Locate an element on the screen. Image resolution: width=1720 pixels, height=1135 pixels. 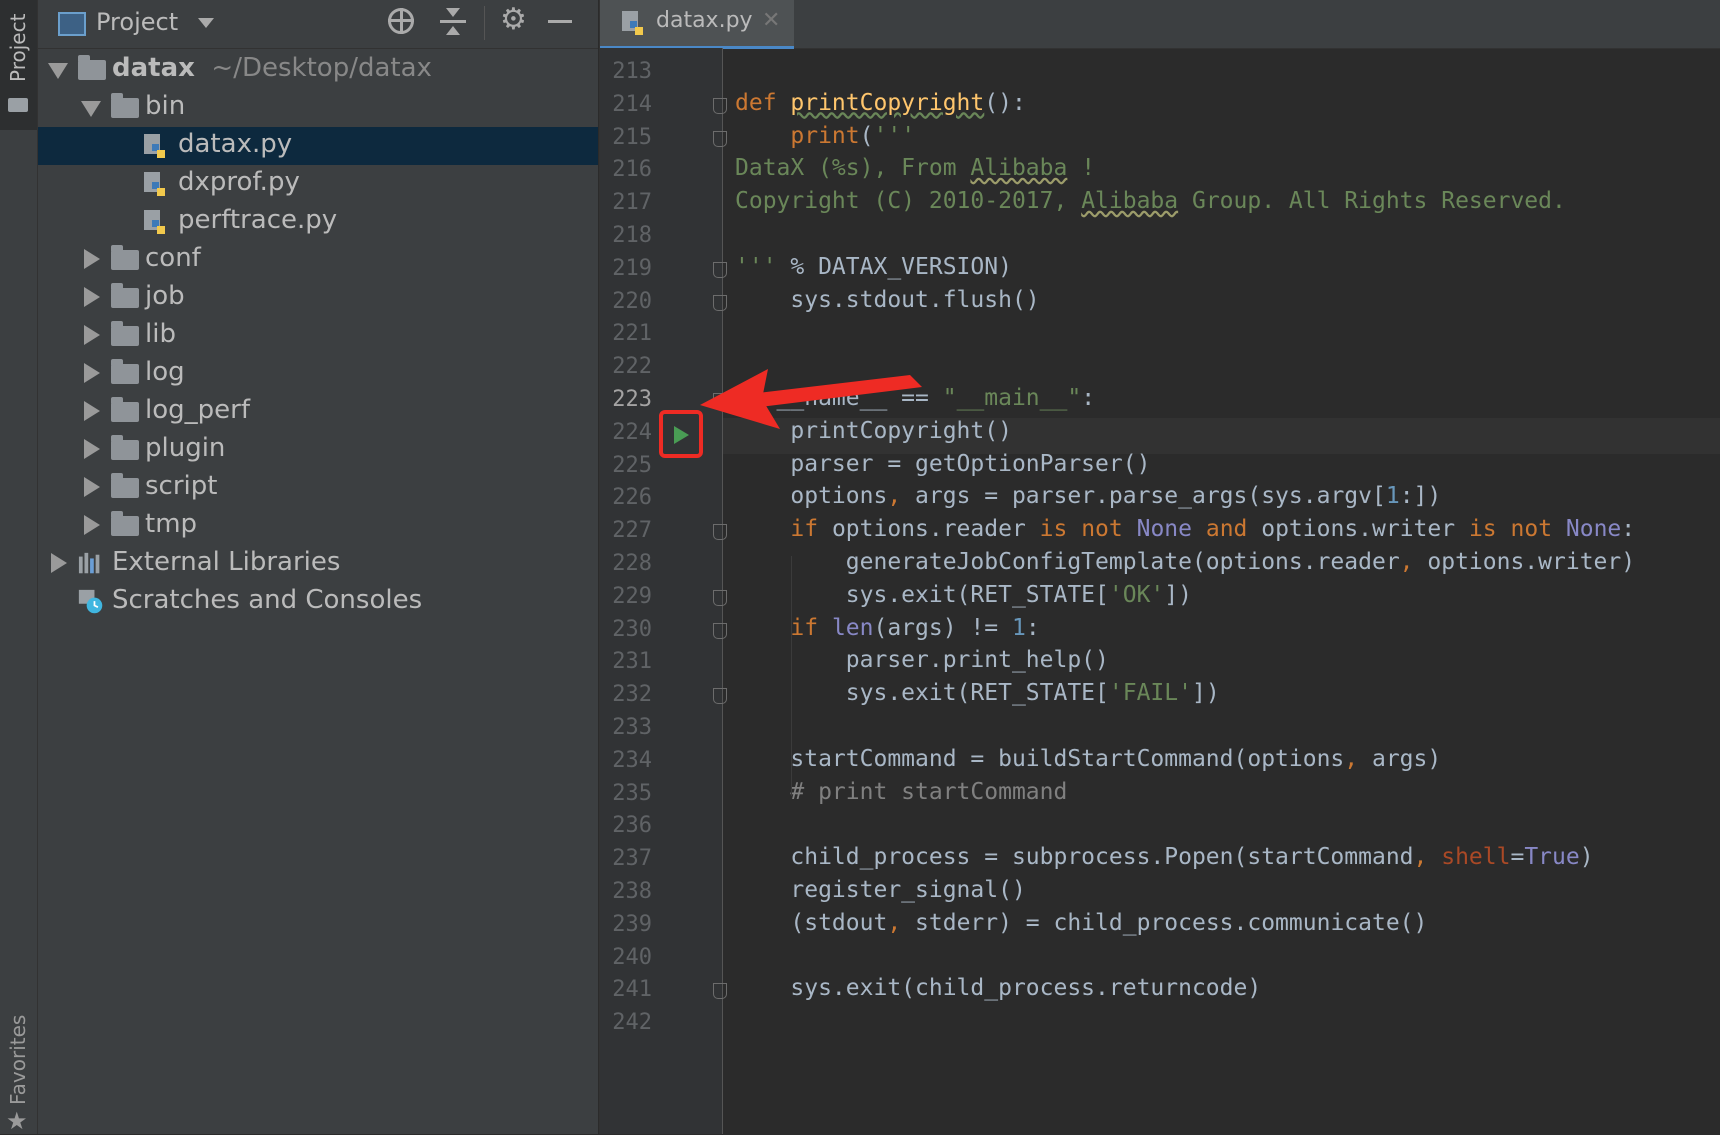
code-line: DataX (%s), From Alibaba ! is located at coordinates (915, 168).